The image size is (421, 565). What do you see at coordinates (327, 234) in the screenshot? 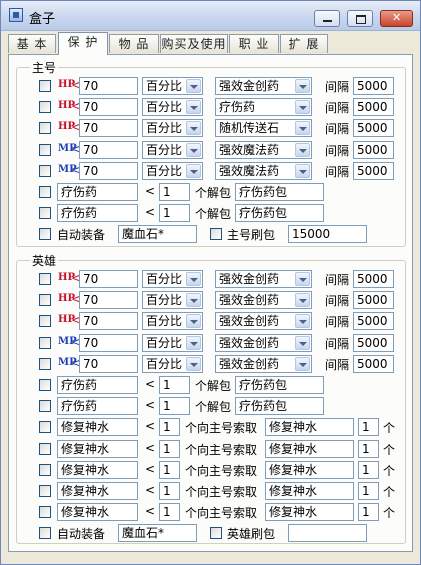
I see `refresh-input: 15000` at bounding box center [327, 234].